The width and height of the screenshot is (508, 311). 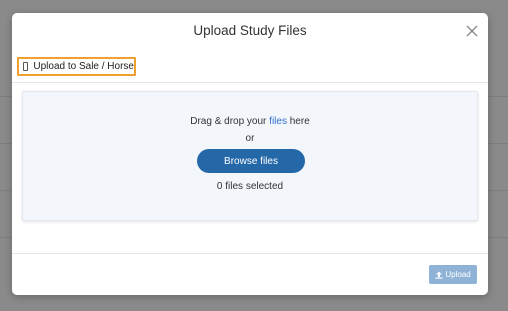 I want to click on drag-prefix: Drag & drop your, so click(x=230, y=121).